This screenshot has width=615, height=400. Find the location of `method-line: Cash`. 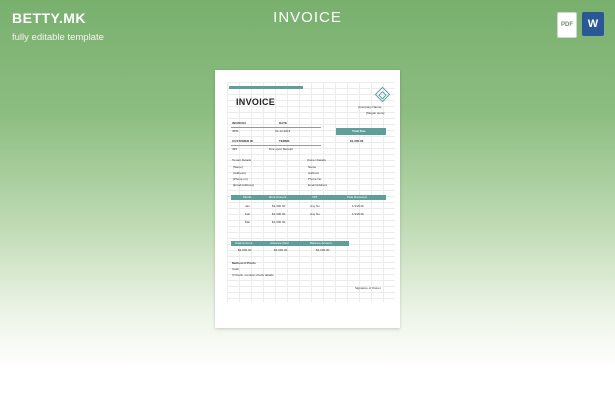

method-line: Cash is located at coordinates (236, 269).